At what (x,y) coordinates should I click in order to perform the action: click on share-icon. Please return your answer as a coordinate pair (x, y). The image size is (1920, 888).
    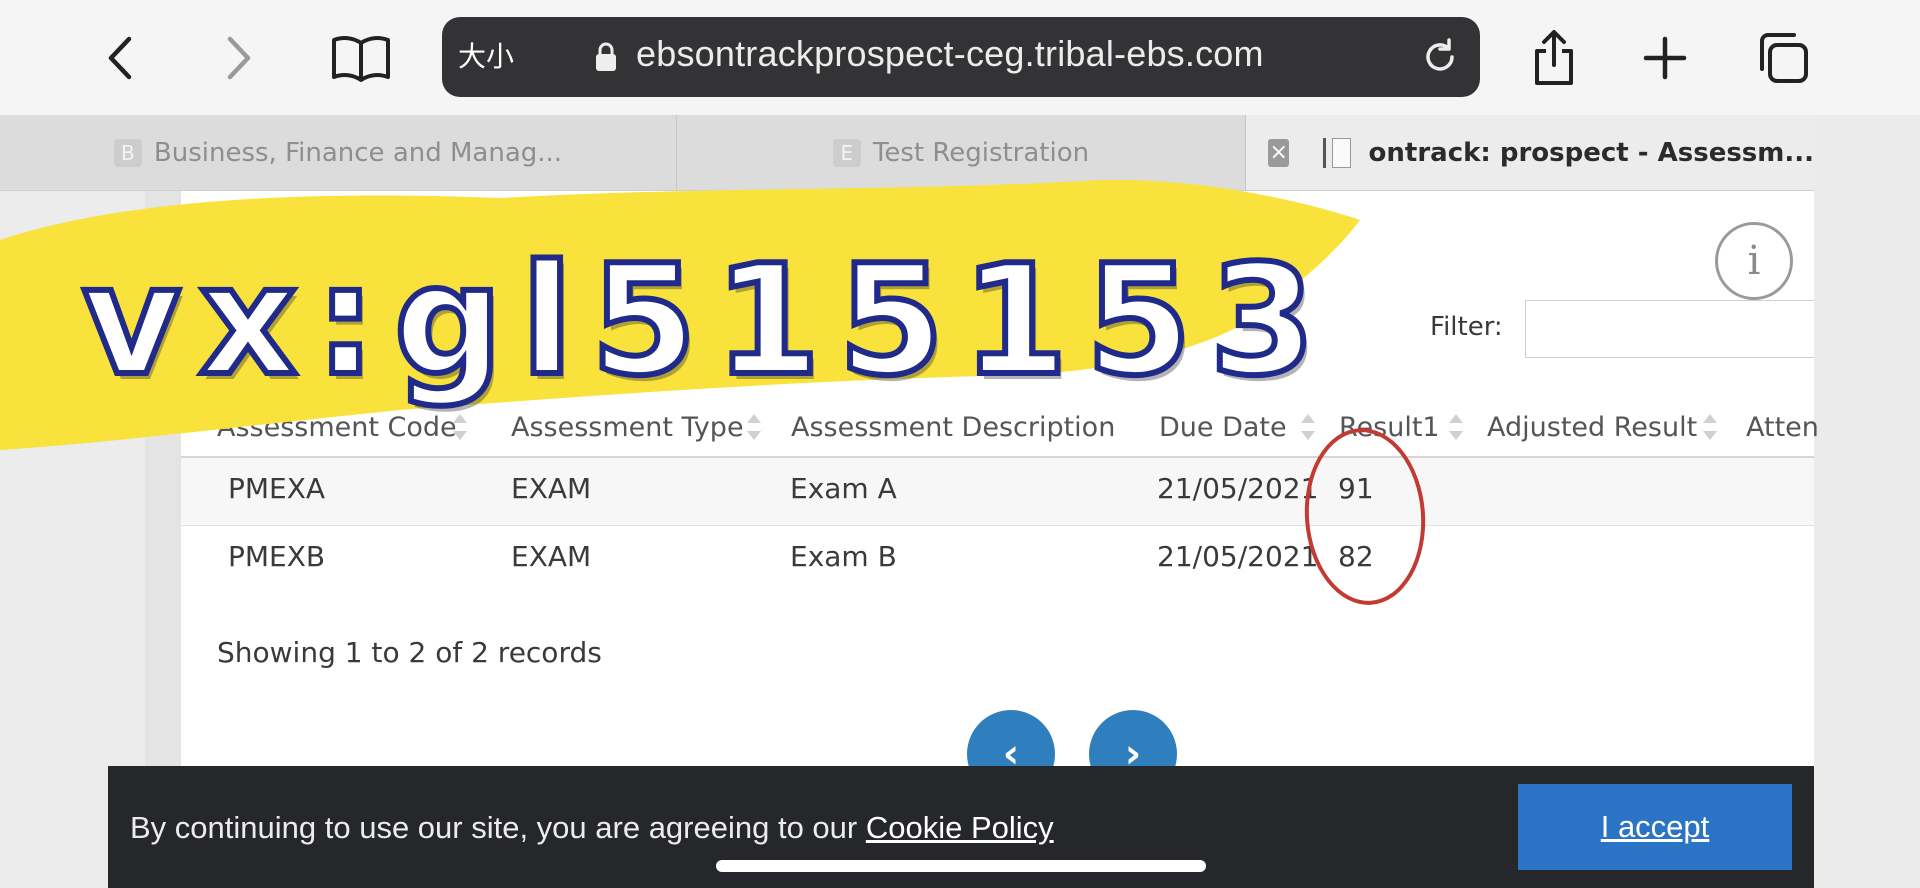
    Looking at the image, I should click on (1554, 57).